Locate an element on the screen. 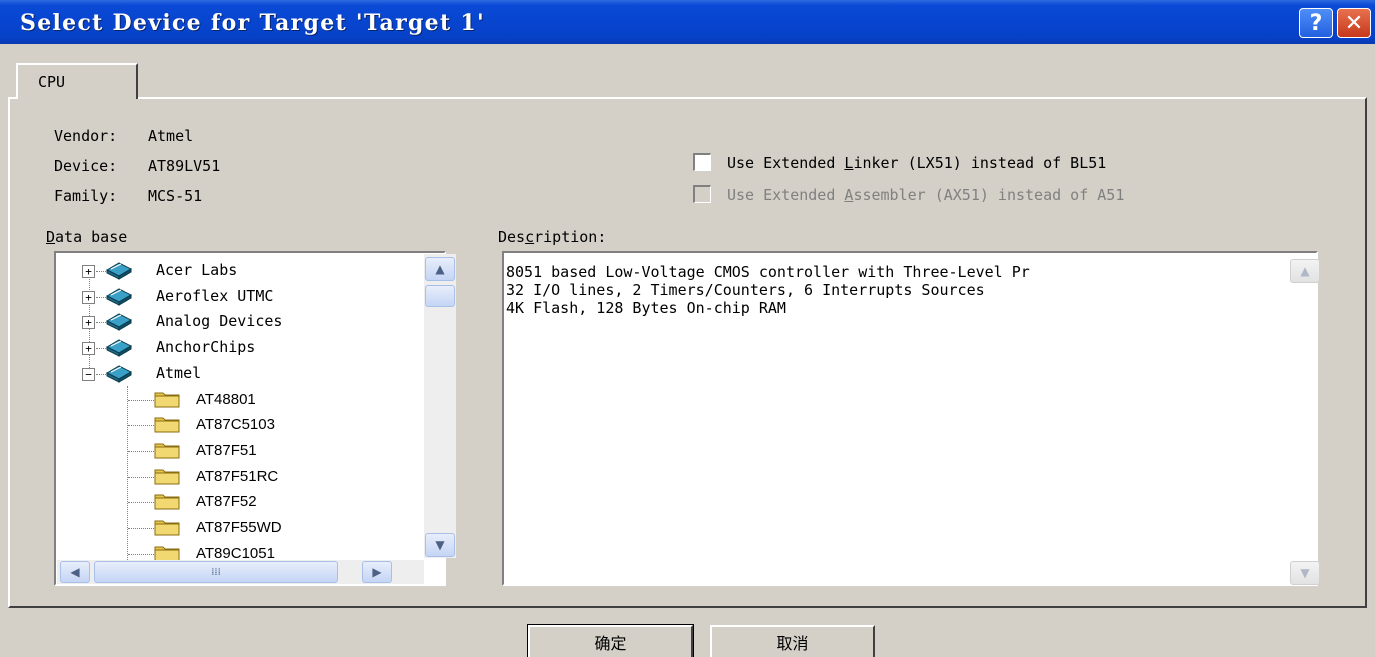 This screenshot has height=657, width=1375. tree-vendor-1: Acer Labs is located at coordinates (196, 270).